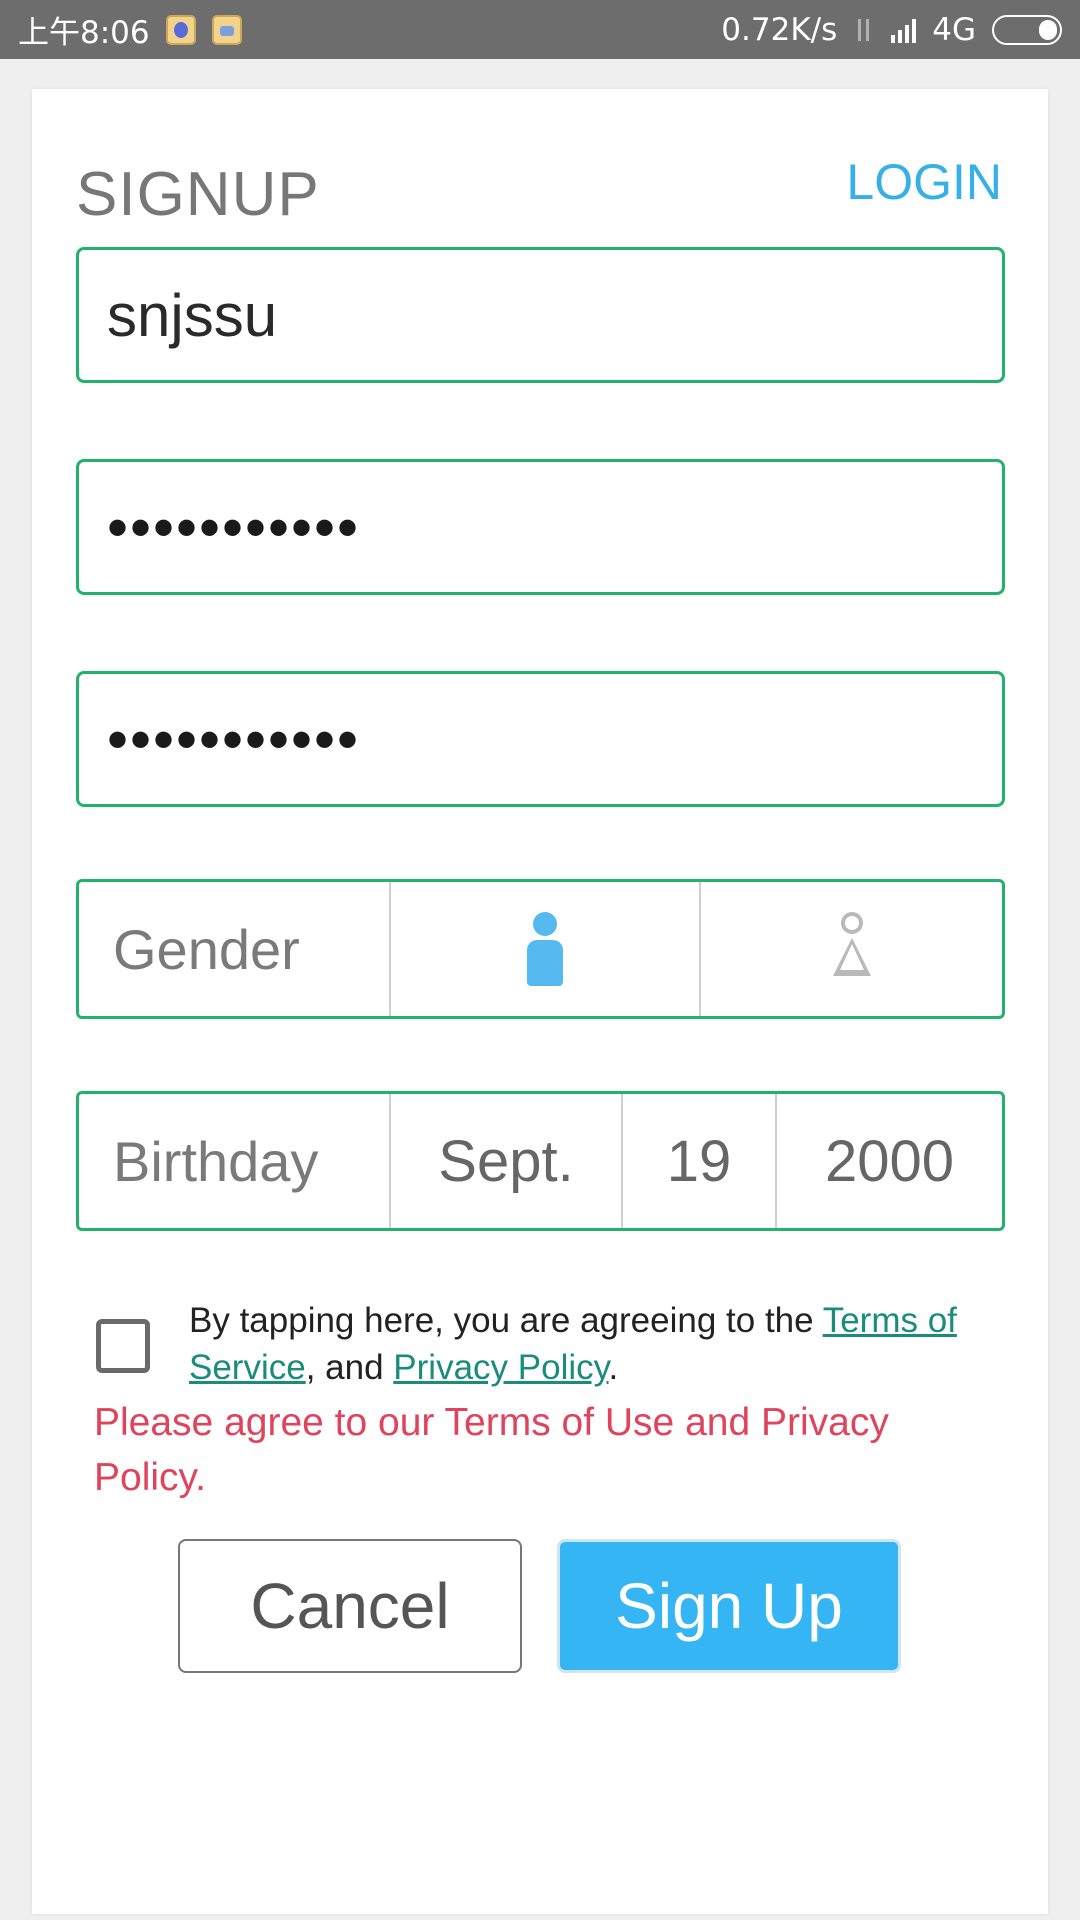  Describe the element at coordinates (350, 1606) in the screenshot. I see `cancel-button: Cancel` at that location.